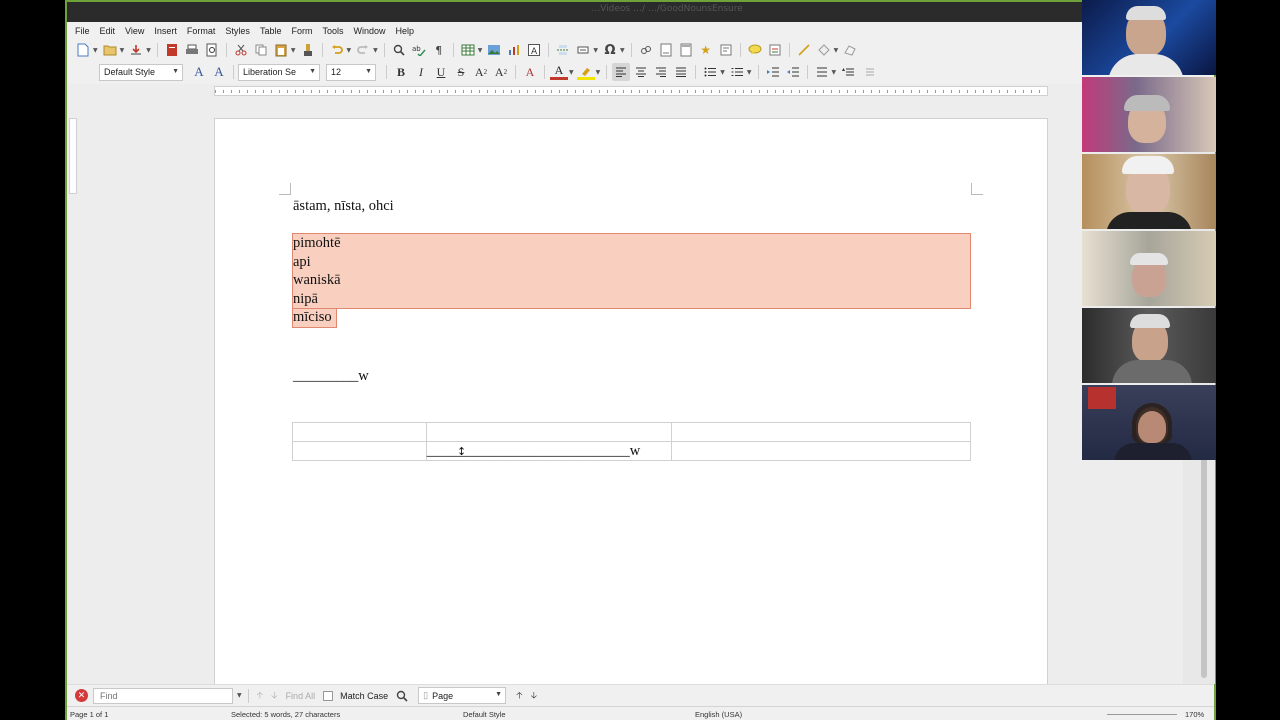  What do you see at coordinates (402, 696) in the screenshot?
I see `find-replace-icon` at bounding box center [402, 696].